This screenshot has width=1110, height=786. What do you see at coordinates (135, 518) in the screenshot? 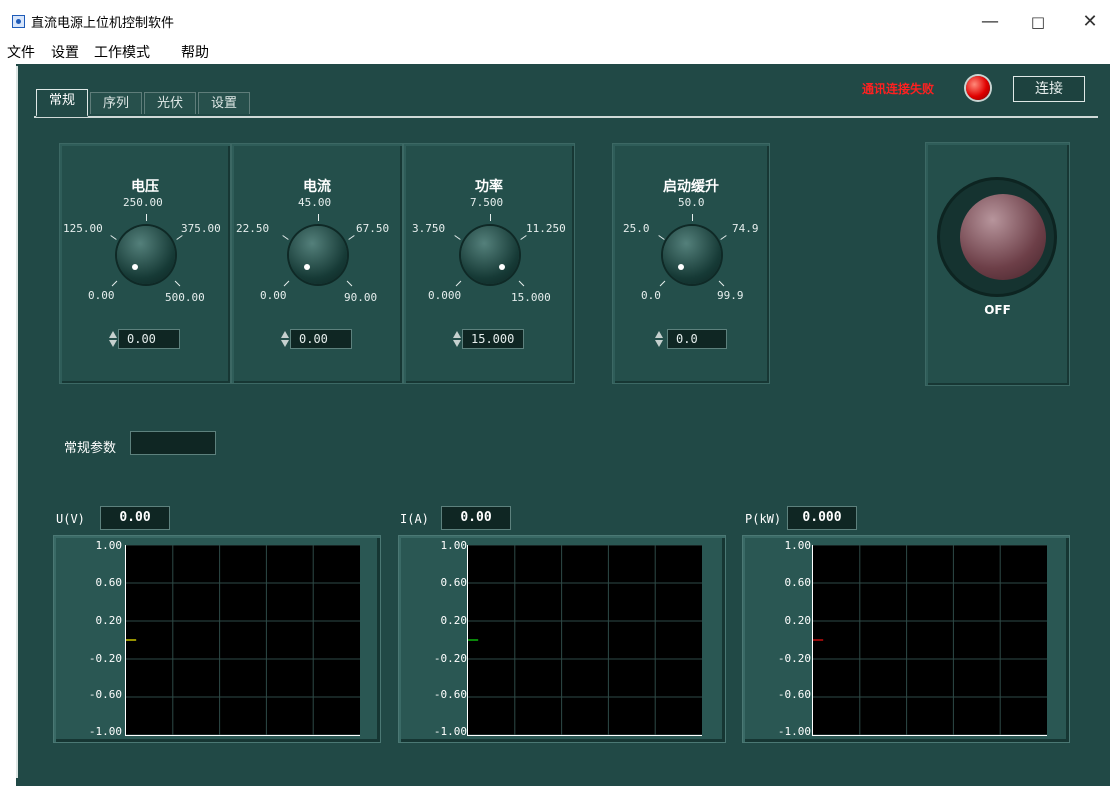
I see `voltage-readout: 0.00` at bounding box center [135, 518].